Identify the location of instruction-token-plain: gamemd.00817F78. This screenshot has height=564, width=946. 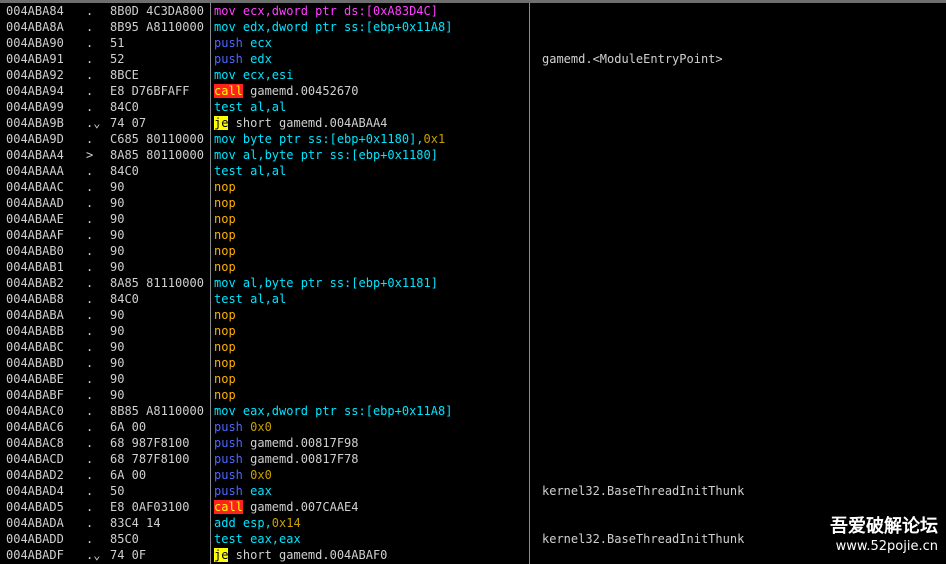
(304, 459).